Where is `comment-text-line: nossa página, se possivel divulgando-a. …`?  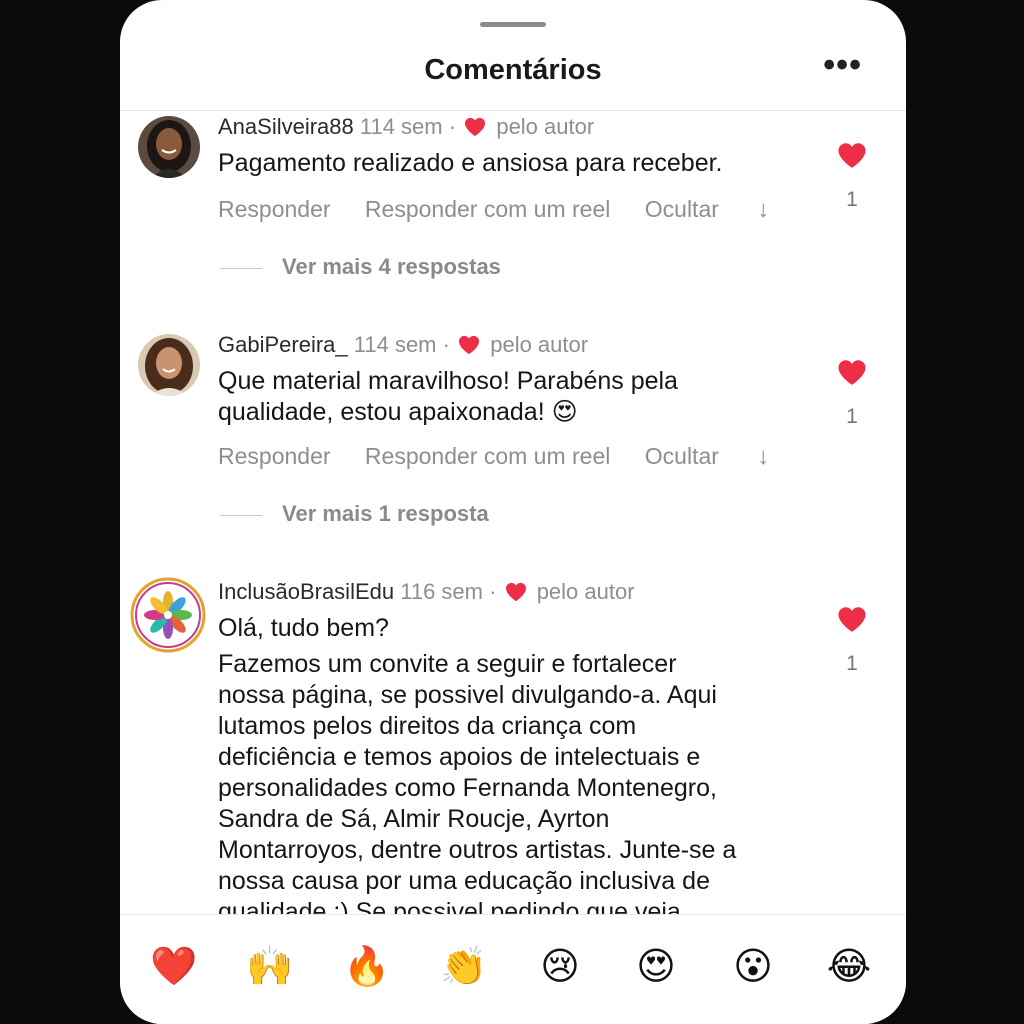 comment-text-line: nossa página, se possivel divulgando-a. … is located at coordinates (467, 695).